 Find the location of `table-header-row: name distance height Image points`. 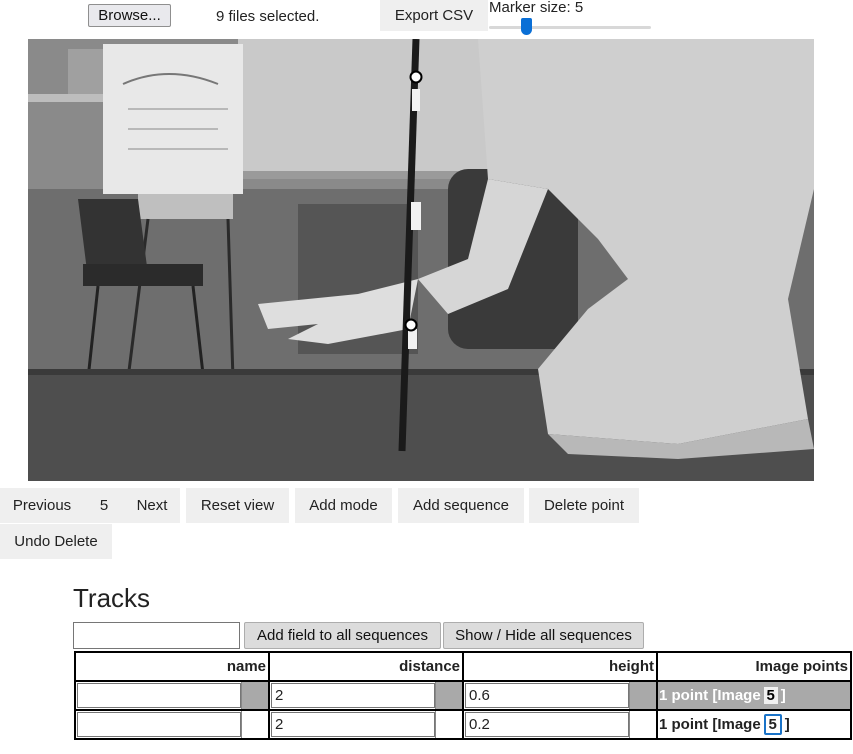

table-header-row: name distance height Image points is located at coordinates (463, 666).